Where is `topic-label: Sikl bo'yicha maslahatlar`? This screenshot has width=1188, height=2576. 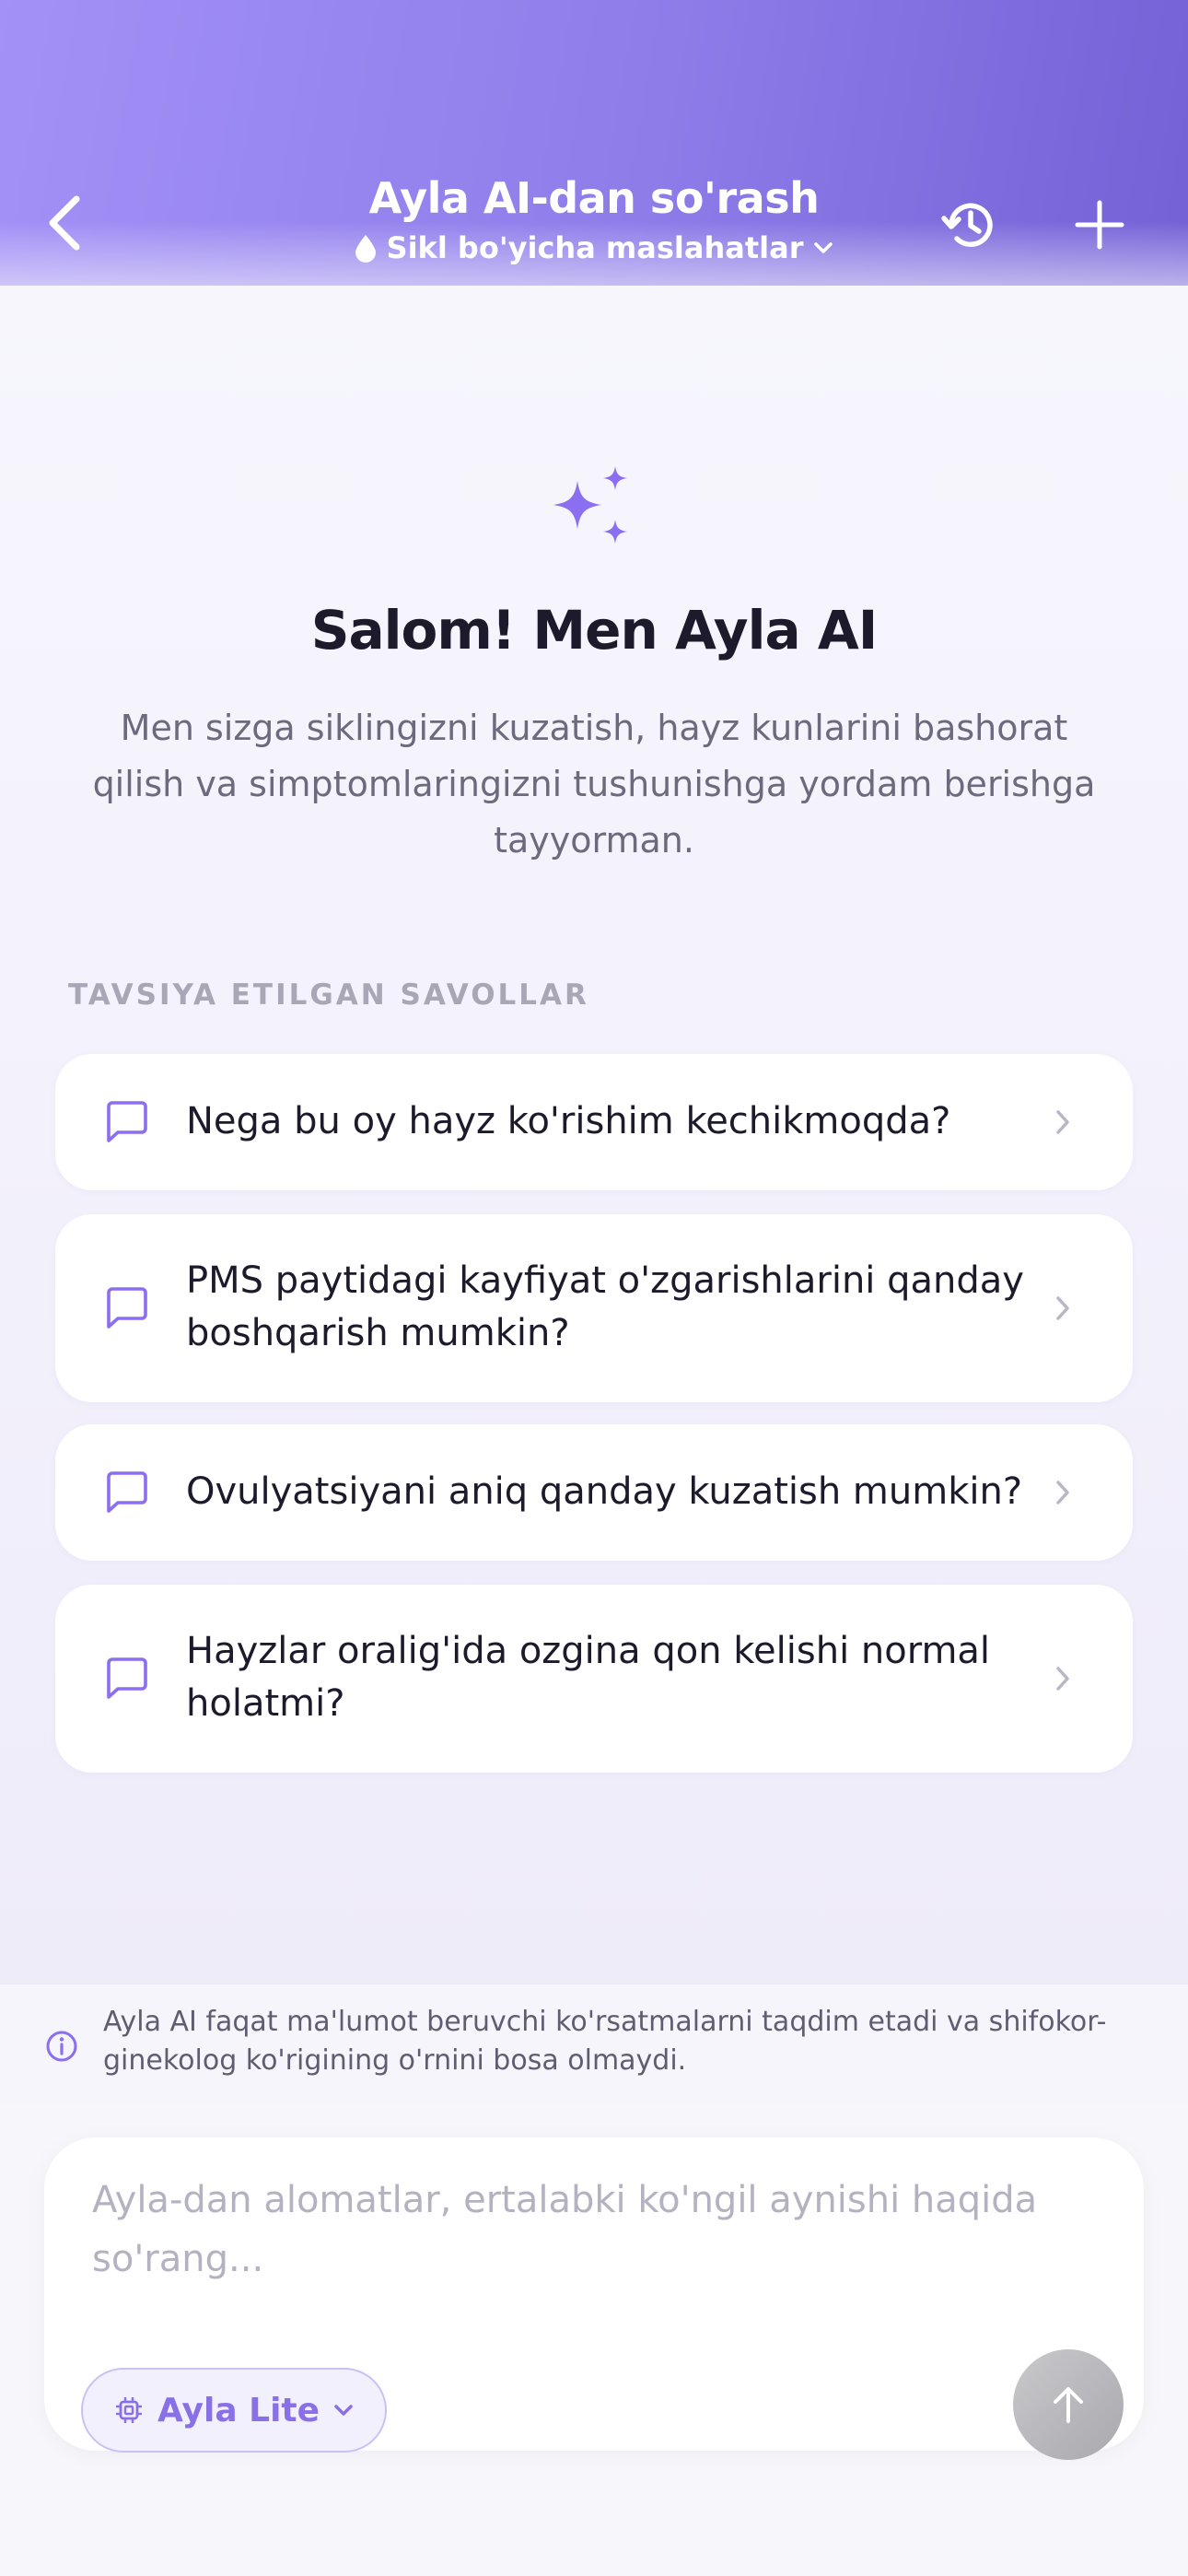
topic-label: Sikl bo'yicha maslahatlar is located at coordinates (595, 247).